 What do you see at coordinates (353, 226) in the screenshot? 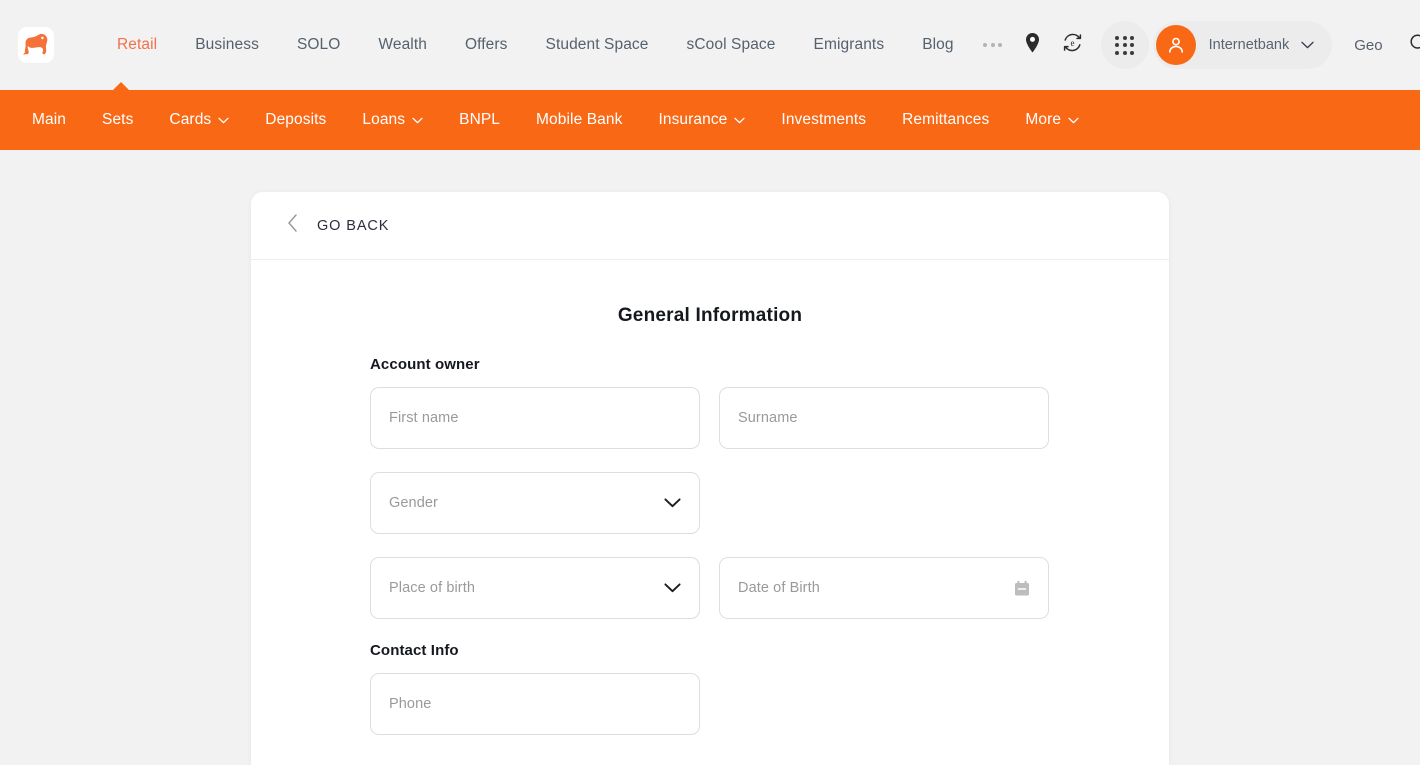
I see `go-back-label: GO BACK` at bounding box center [353, 226].